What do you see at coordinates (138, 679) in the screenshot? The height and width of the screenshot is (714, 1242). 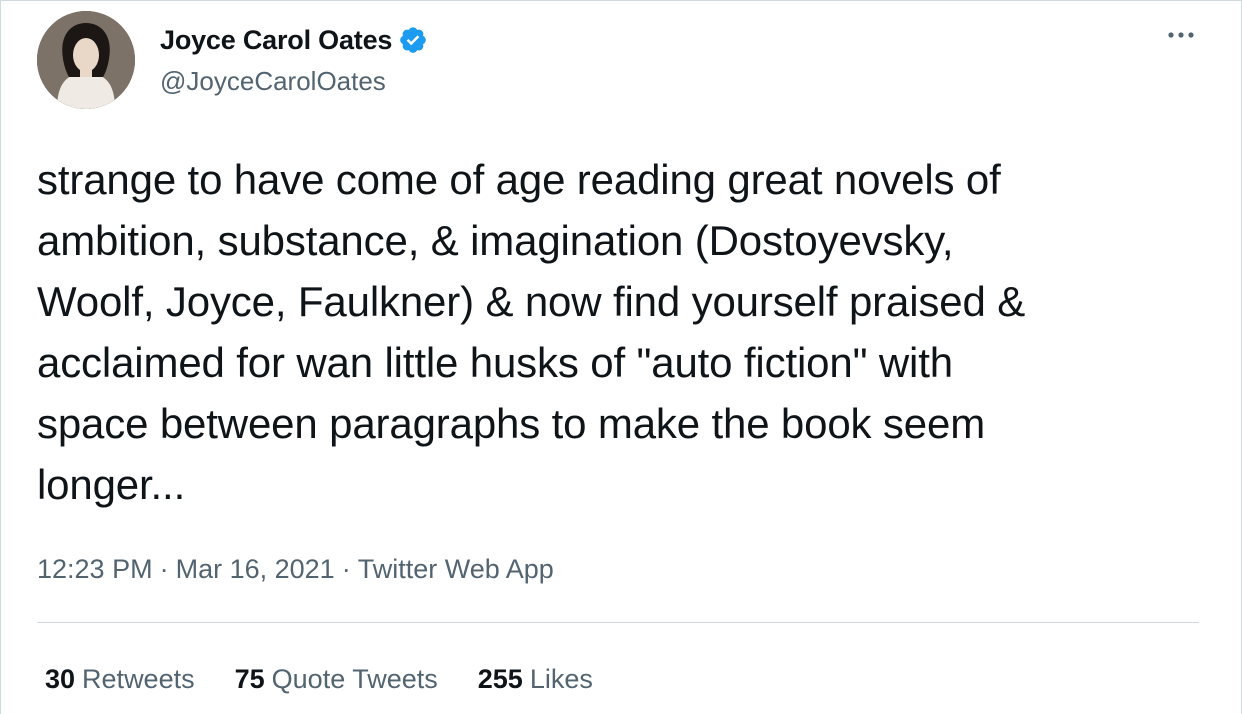 I see `retweets-label: Retweets` at bounding box center [138, 679].